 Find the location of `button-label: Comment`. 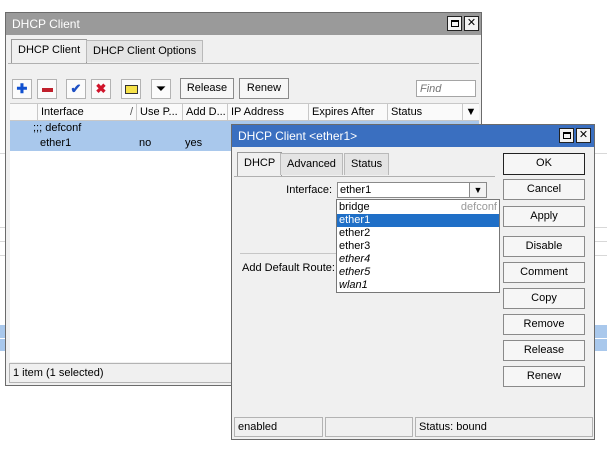

button-label: Comment is located at coordinates (544, 272).